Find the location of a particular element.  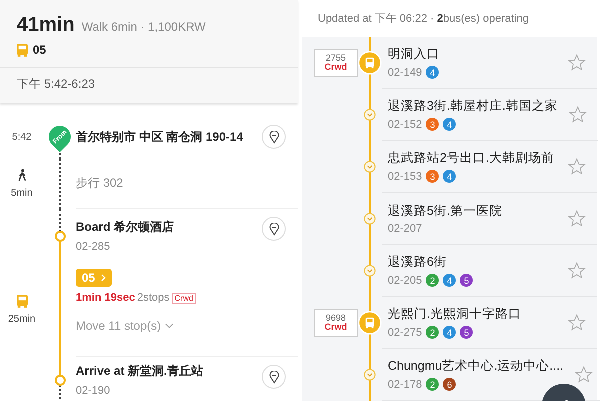

stop-id: 02-207 is located at coordinates (405, 228).